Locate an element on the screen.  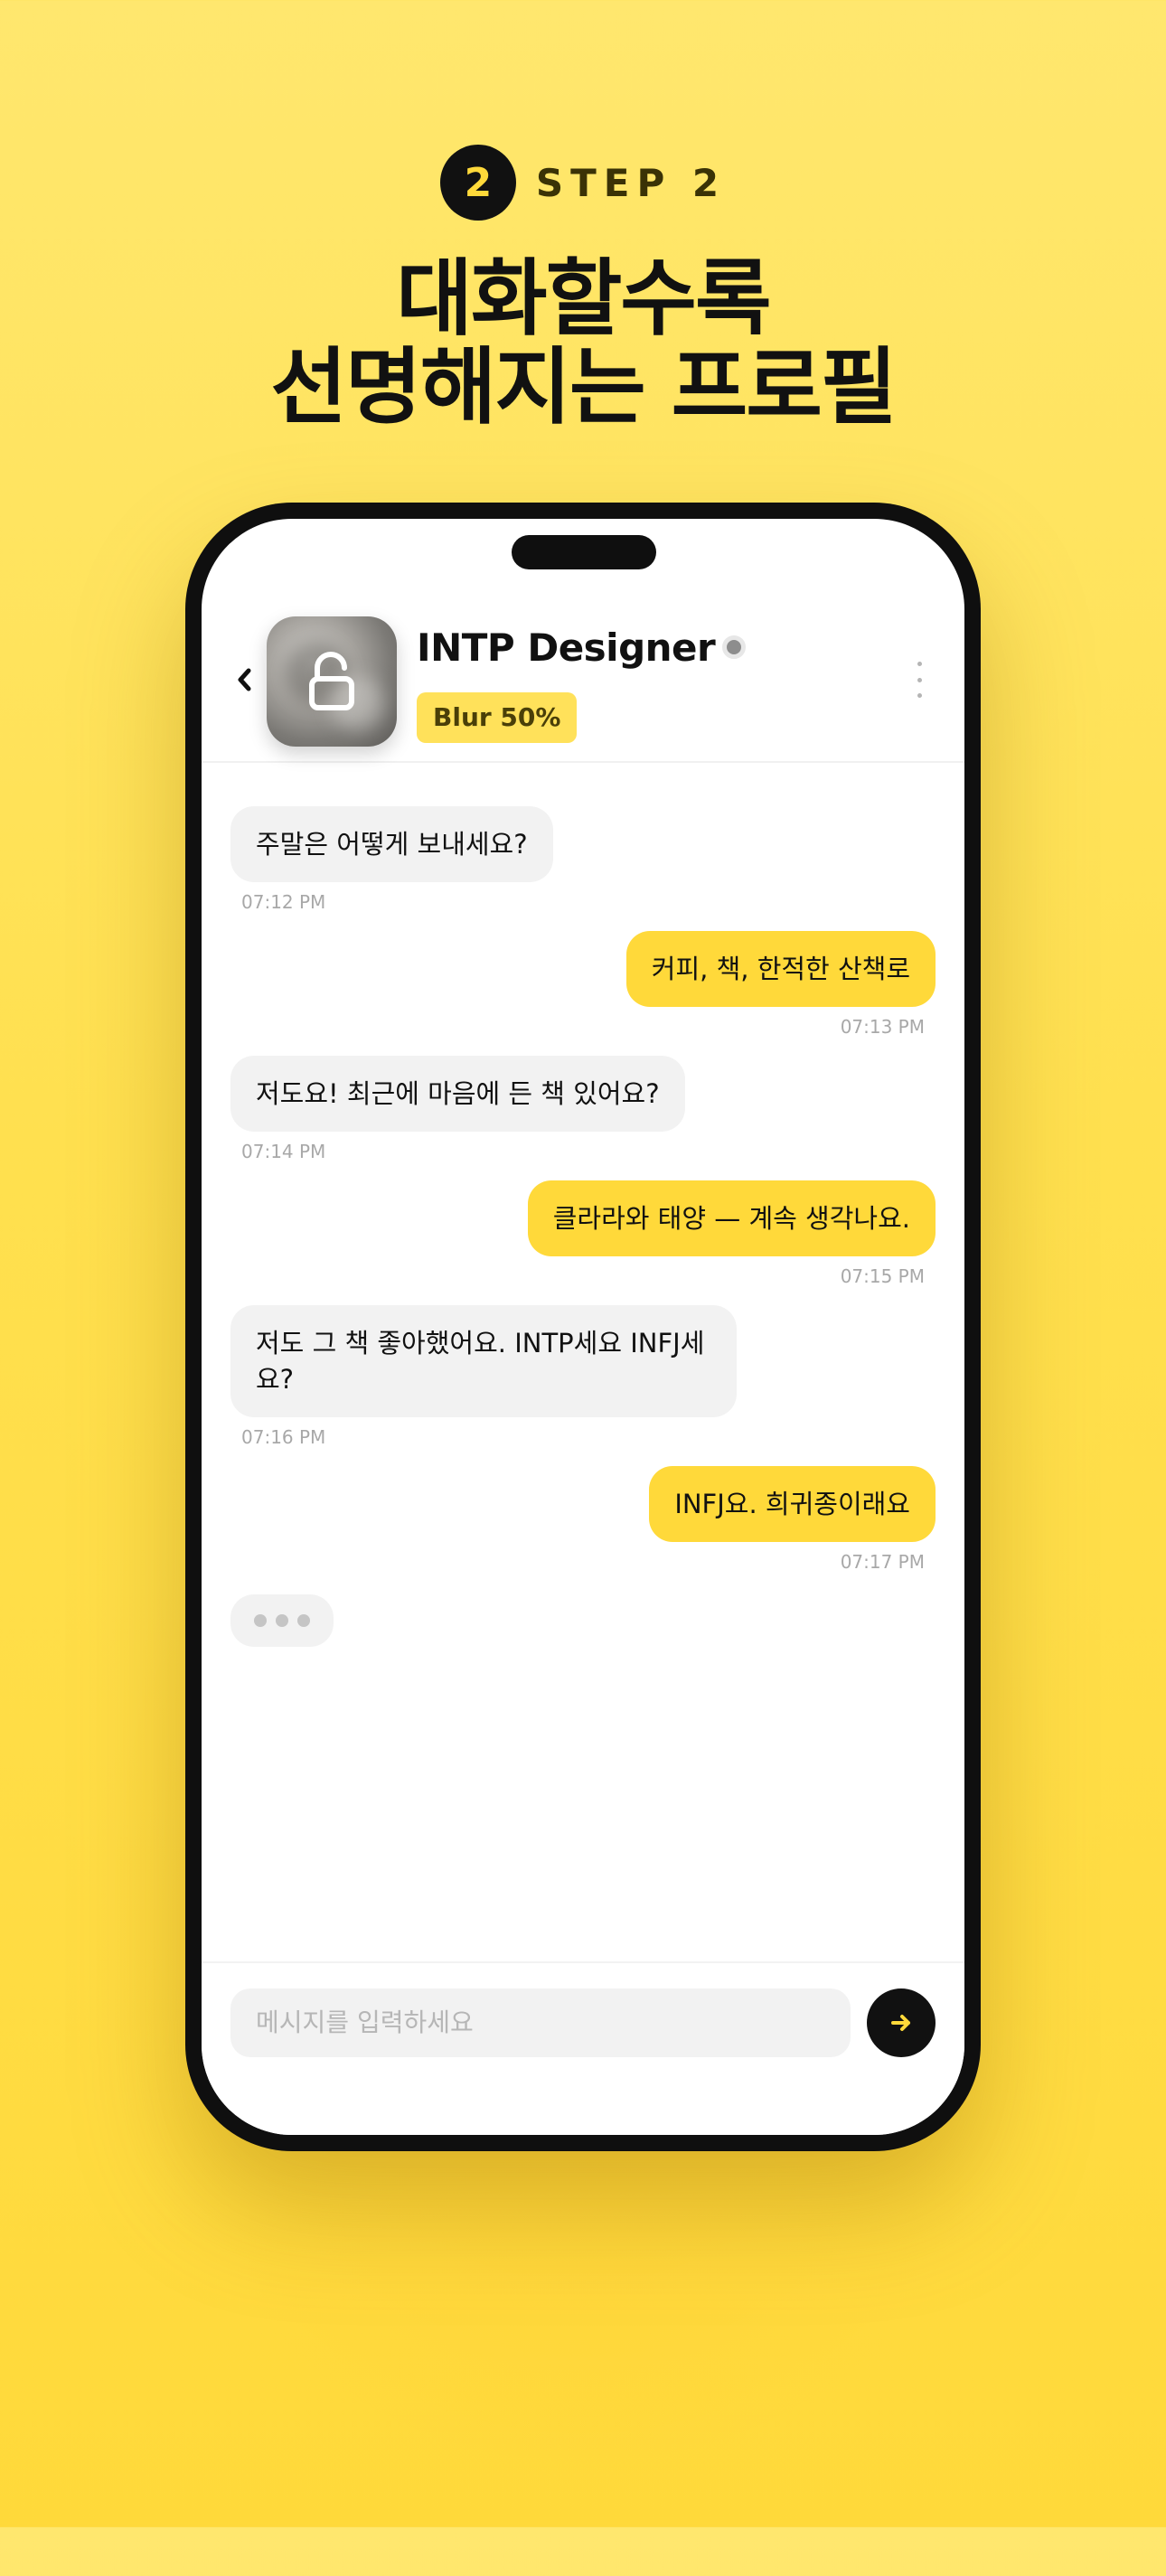
typing-indicator is located at coordinates (282, 1620).